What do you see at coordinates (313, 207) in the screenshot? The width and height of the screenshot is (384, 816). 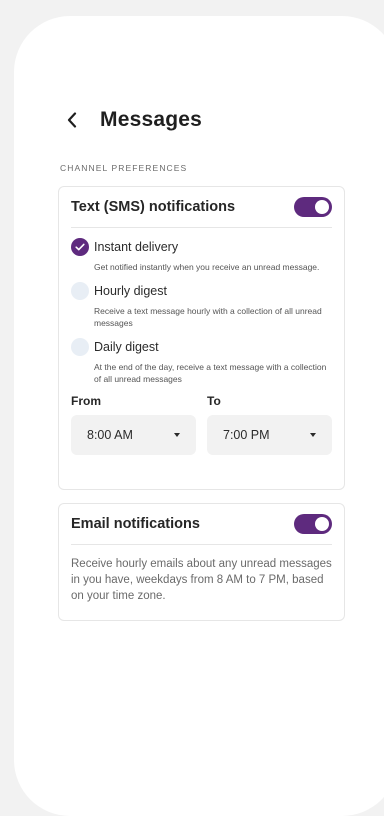 I see `sms-toggle` at bounding box center [313, 207].